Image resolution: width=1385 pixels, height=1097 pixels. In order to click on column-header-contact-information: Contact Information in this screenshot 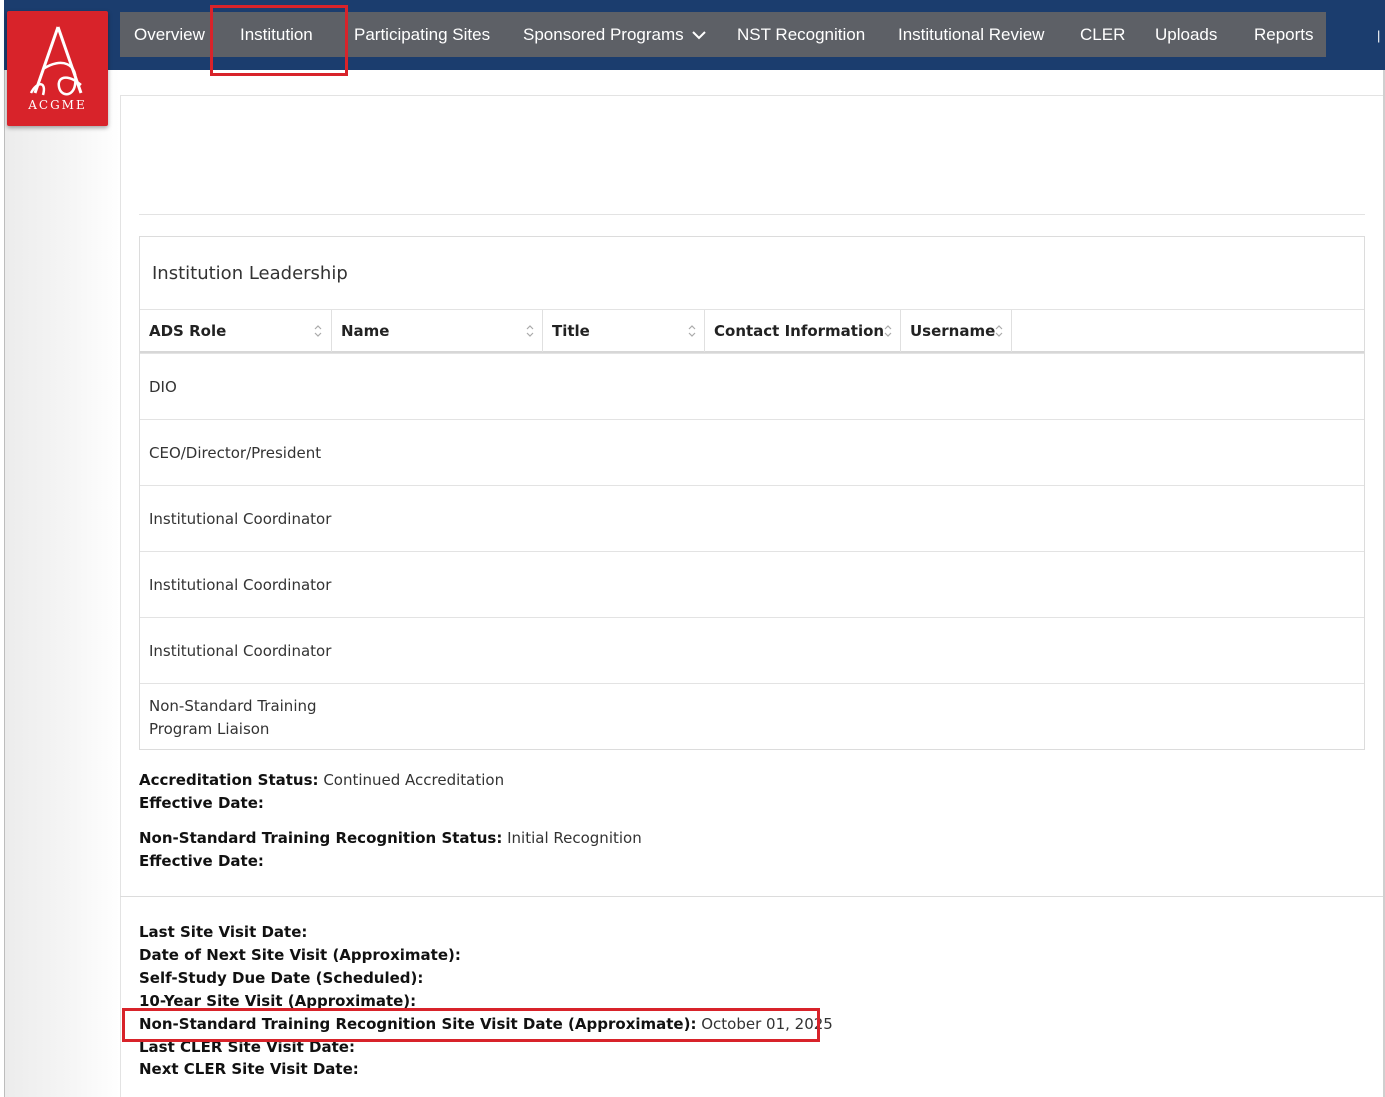, I will do `click(803, 331)`.